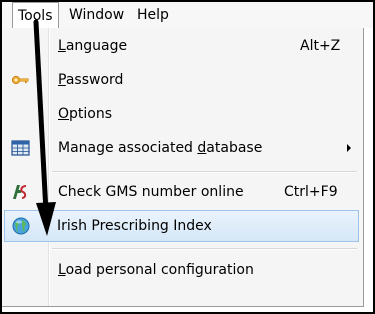 The image size is (375, 314). Describe the element at coordinates (151, 192) in the screenshot. I see `menu-item-label: Check GMS number online` at that location.